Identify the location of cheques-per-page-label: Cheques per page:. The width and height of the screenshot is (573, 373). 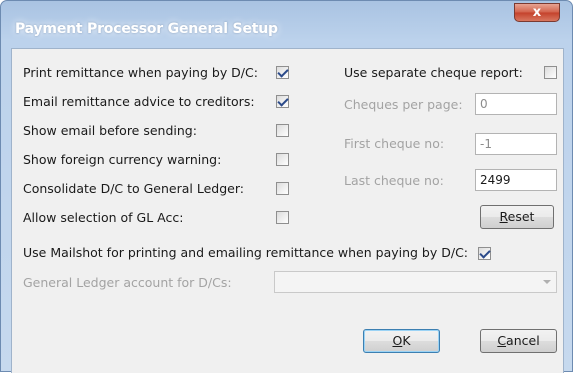
(403, 104).